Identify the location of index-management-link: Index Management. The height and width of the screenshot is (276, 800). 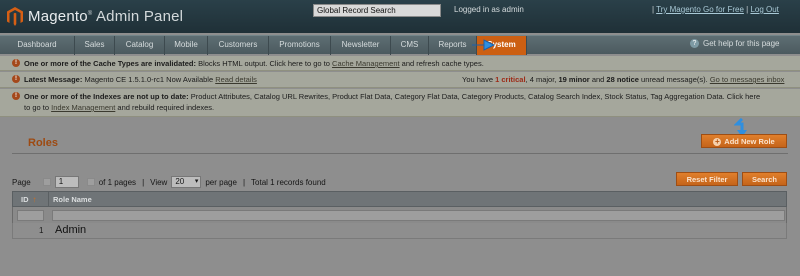
(83, 107).